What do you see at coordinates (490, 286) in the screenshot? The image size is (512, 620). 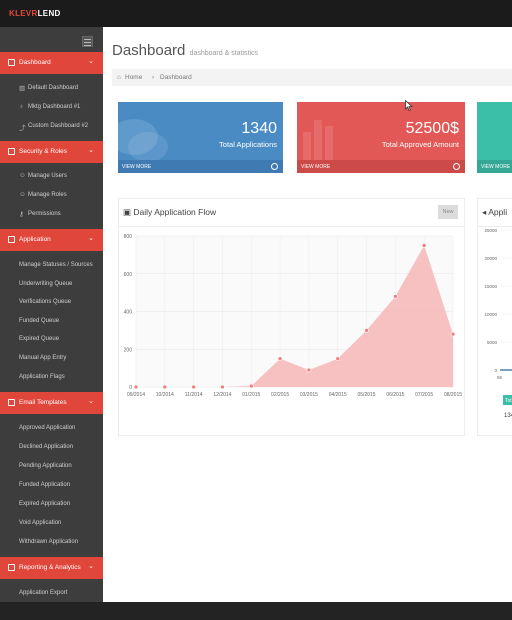 I see `y-tick-label: 15000` at bounding box center [490, 286].